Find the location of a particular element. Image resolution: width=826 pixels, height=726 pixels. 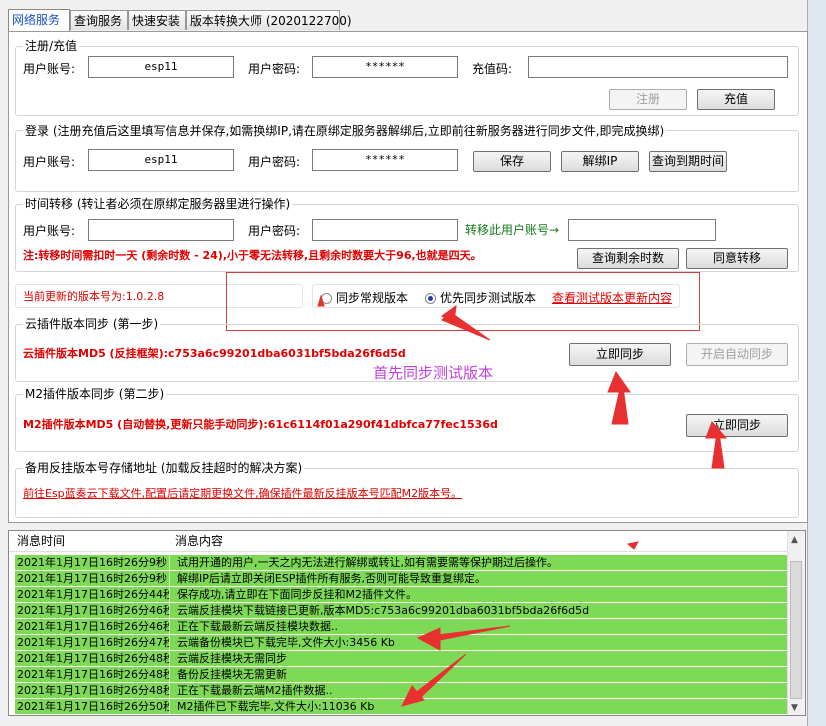

transfer-account-label: 用户账号: is located at coordinates (49, 231).